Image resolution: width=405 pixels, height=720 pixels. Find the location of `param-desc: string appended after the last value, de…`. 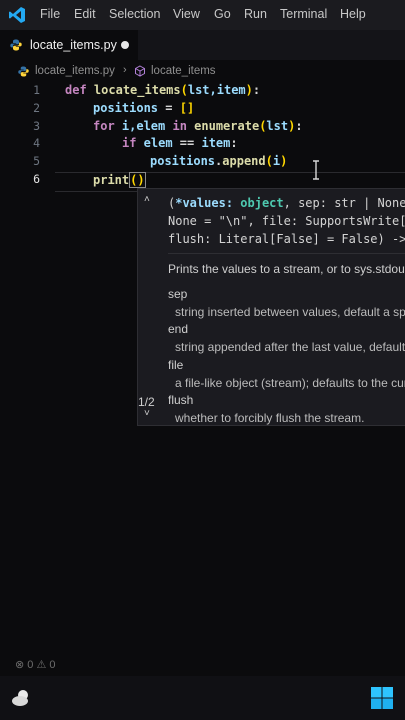

param-desc: string appended after the last value, de… is located at coordinates (290, 347).